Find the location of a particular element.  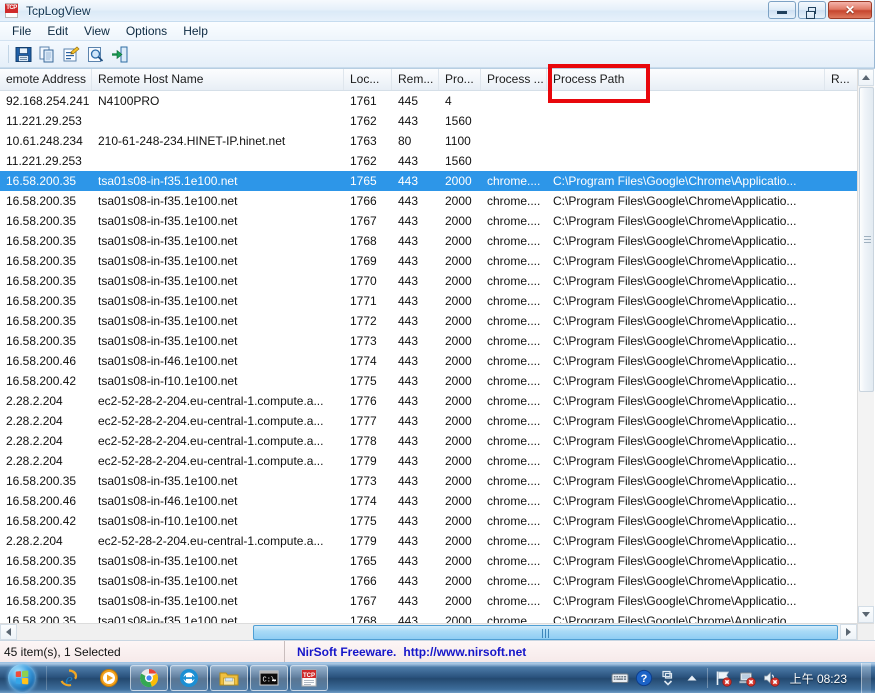

horizontal-scrollbar-thumb is located at coordinates (545, 632).